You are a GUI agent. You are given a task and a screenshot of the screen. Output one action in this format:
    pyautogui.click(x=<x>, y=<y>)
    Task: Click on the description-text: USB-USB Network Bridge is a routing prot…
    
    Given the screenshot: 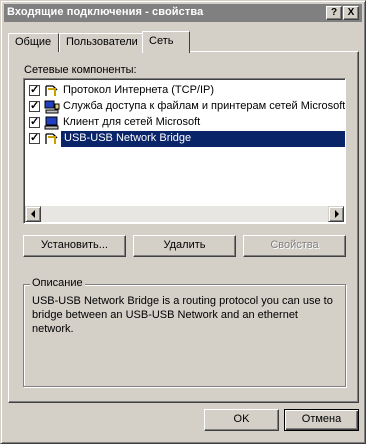 What is the action you would take?
    pyautogui.click(x=182, y=315)
    